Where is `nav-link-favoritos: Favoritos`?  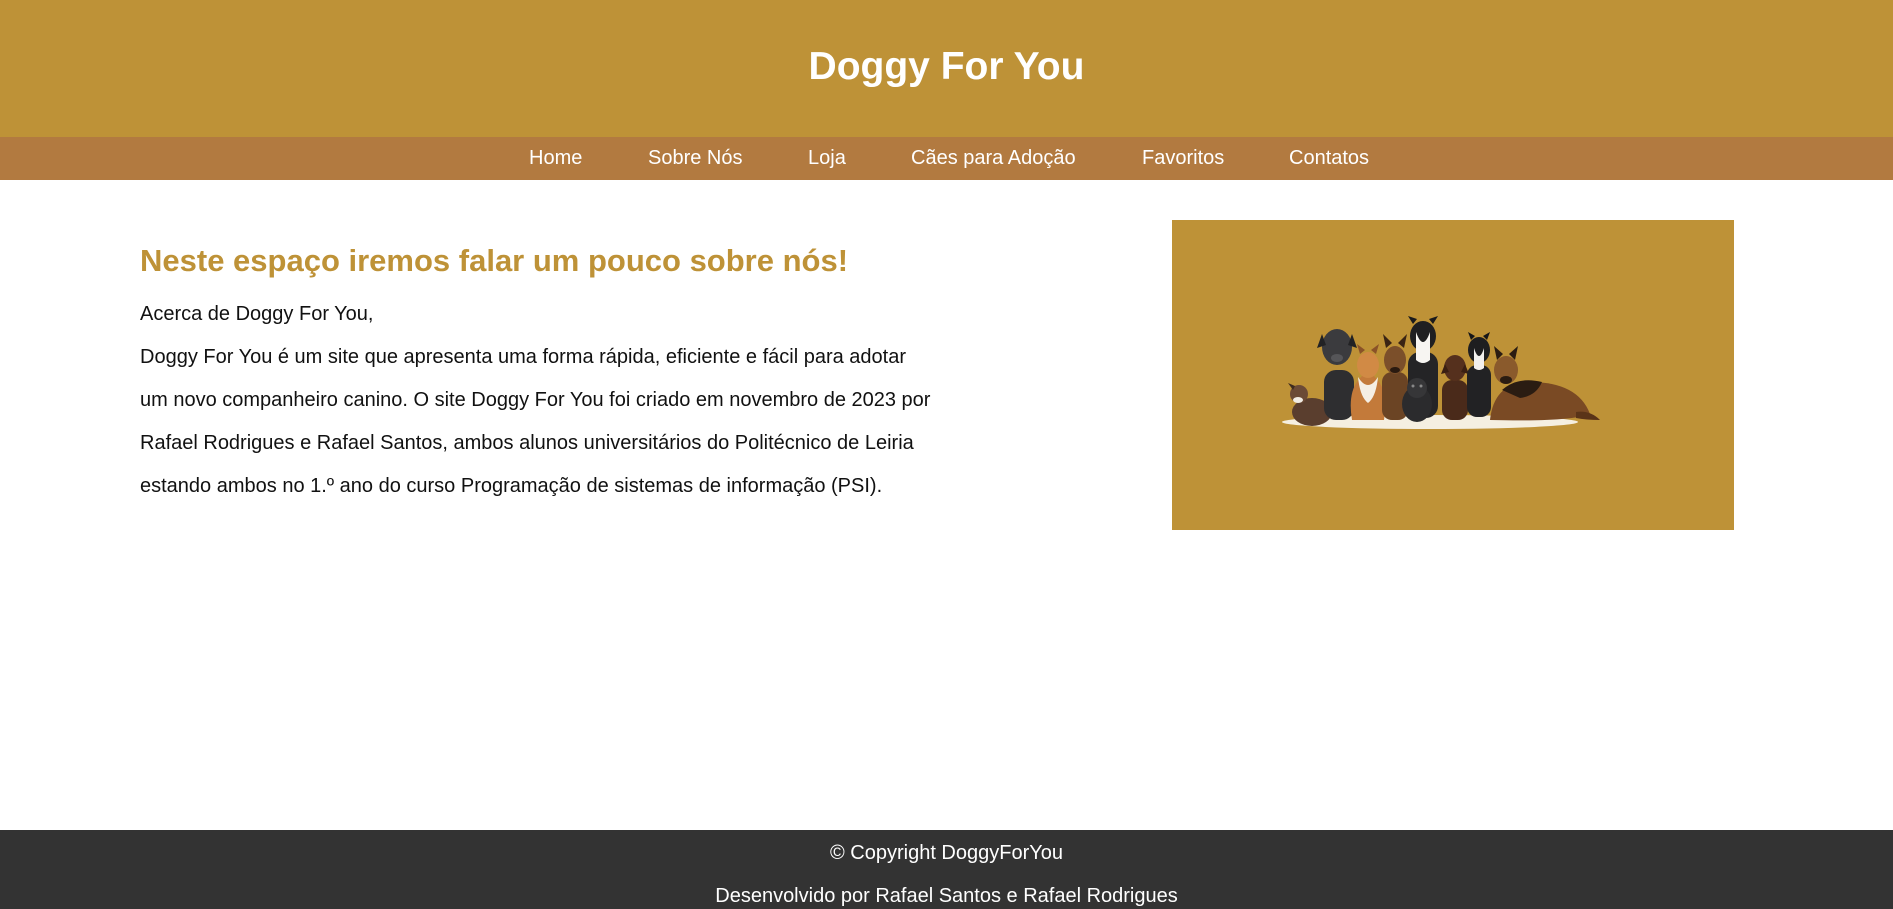
nav-link-favoritos: Favoritos is located at coordinates (1183, 158).